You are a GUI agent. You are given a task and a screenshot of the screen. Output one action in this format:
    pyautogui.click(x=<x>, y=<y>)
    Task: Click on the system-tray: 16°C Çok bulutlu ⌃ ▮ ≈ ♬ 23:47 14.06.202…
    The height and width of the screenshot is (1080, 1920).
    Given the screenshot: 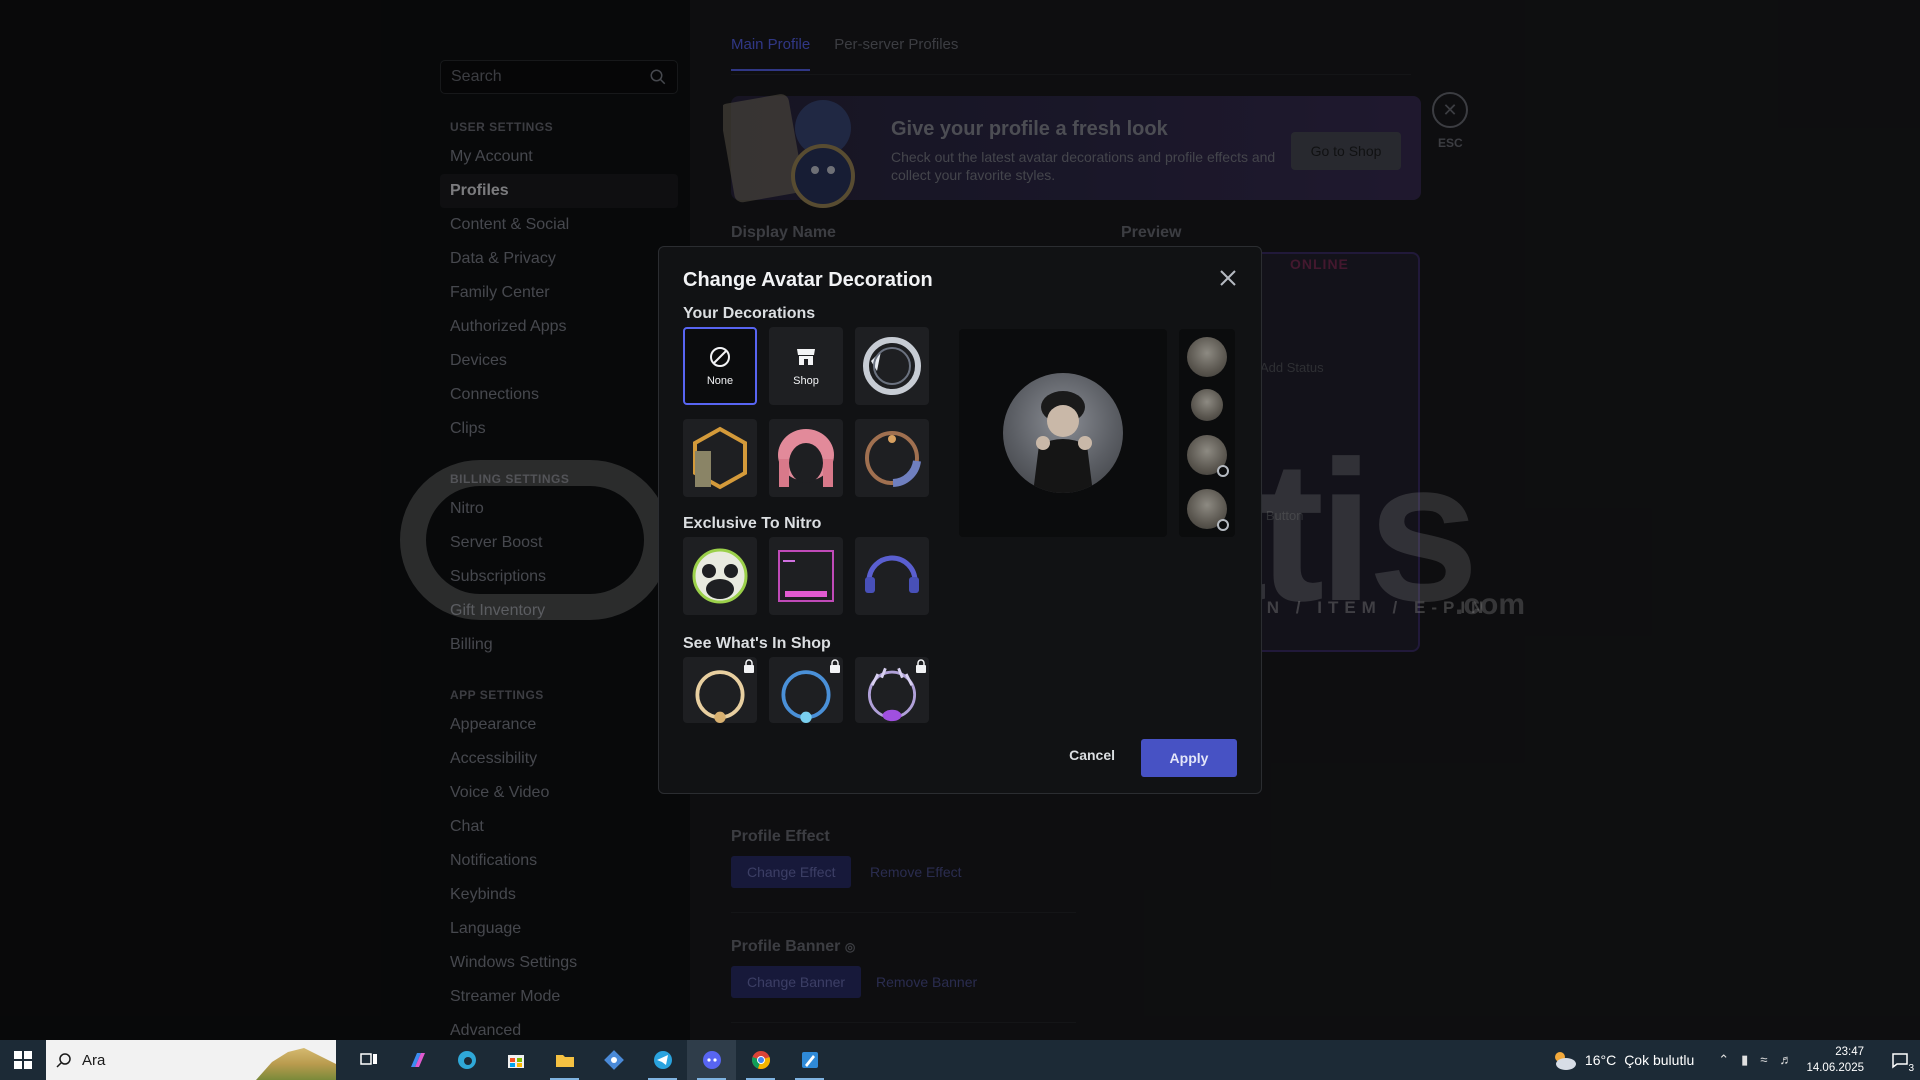 What is the action you would take?
    pyautogui.click(x=1735, y=1060)
    